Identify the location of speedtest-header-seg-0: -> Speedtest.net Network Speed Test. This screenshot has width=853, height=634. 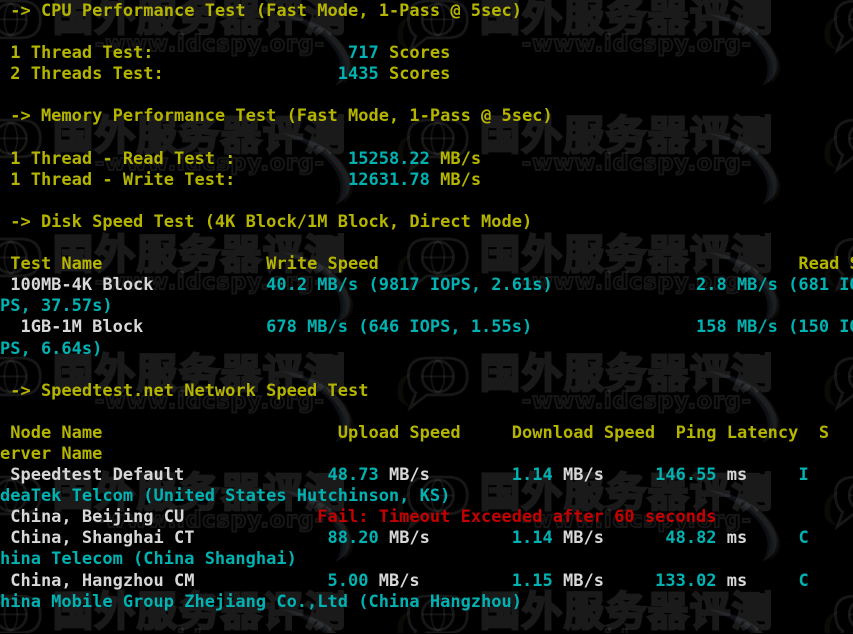
(184, 390).